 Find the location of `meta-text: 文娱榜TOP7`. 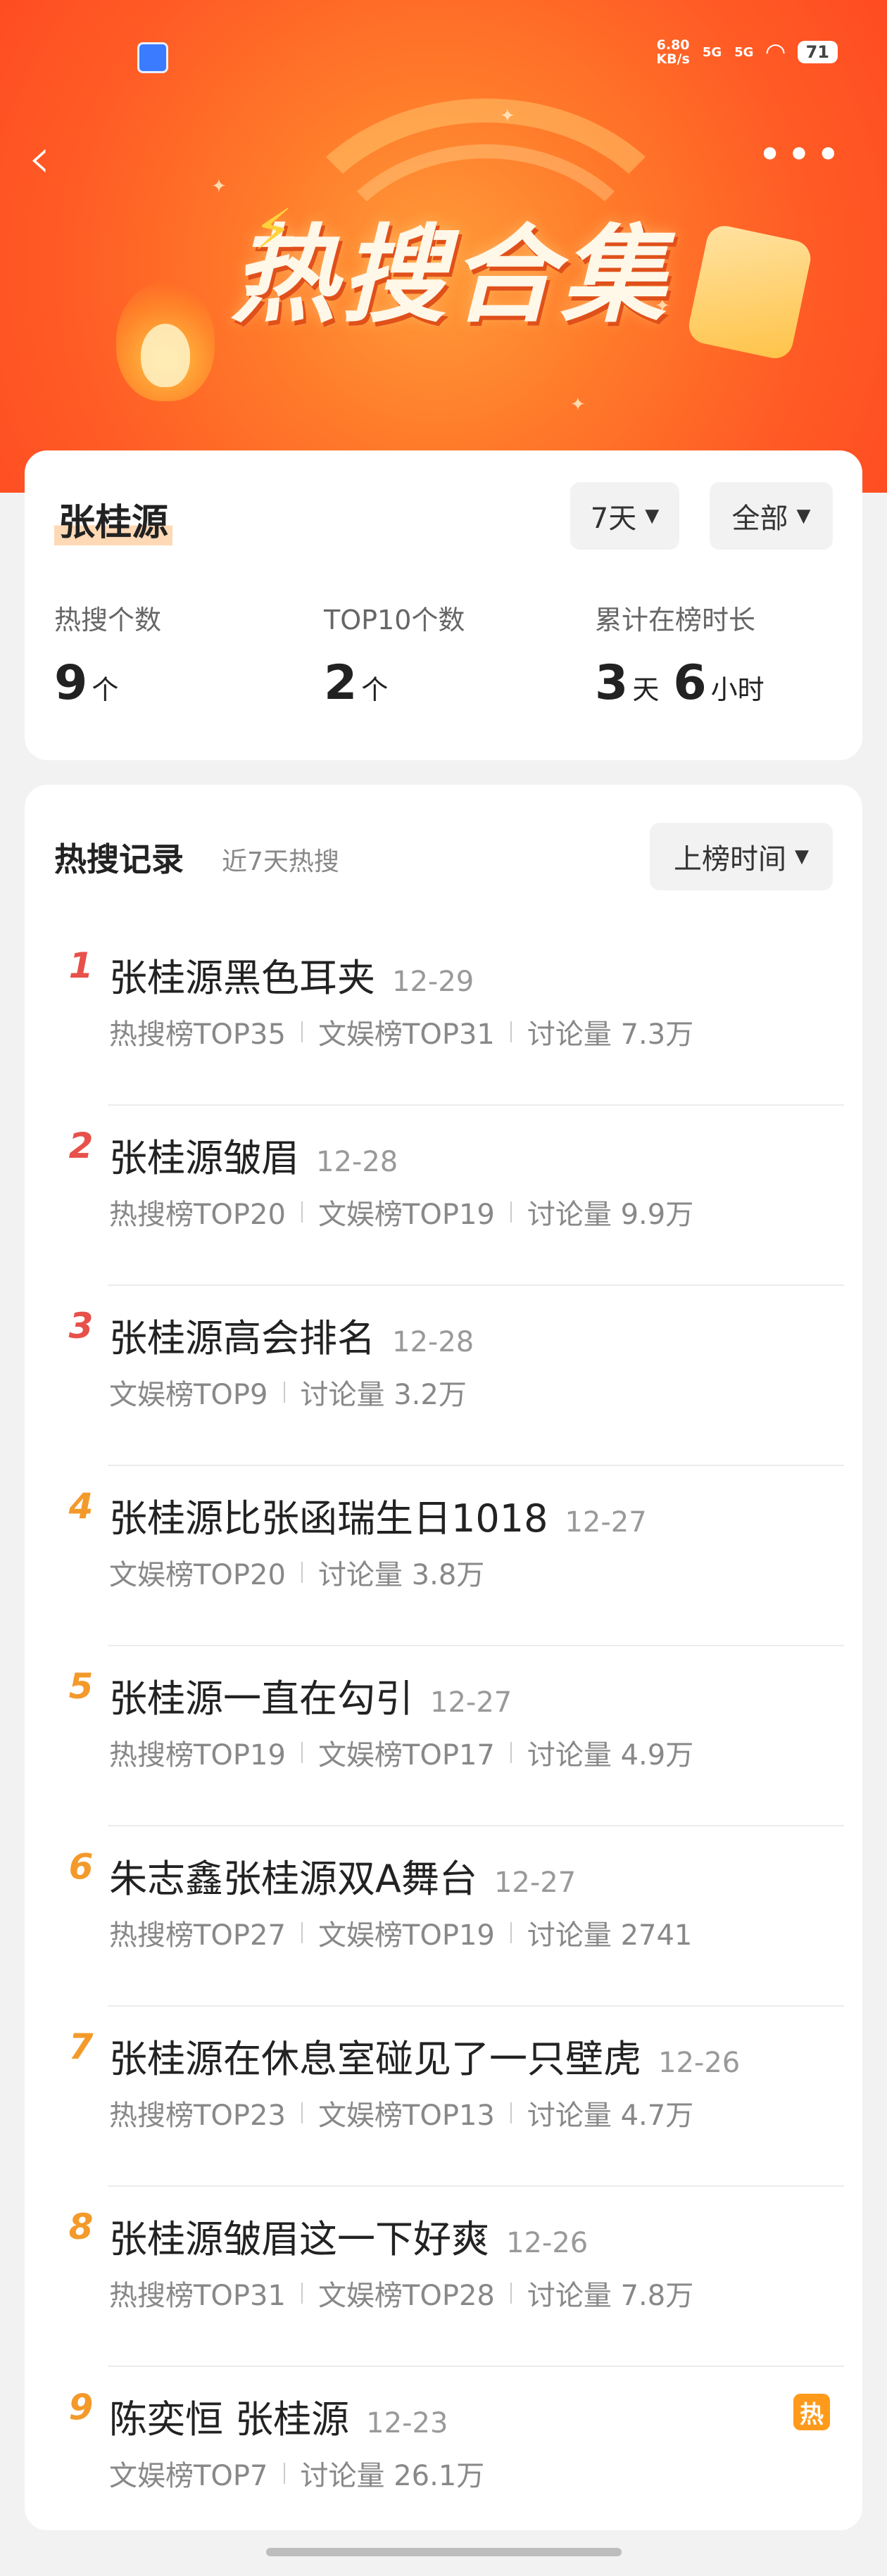

meta-text: 文娱榜TOP7 is located at coordinates (189, 2476).